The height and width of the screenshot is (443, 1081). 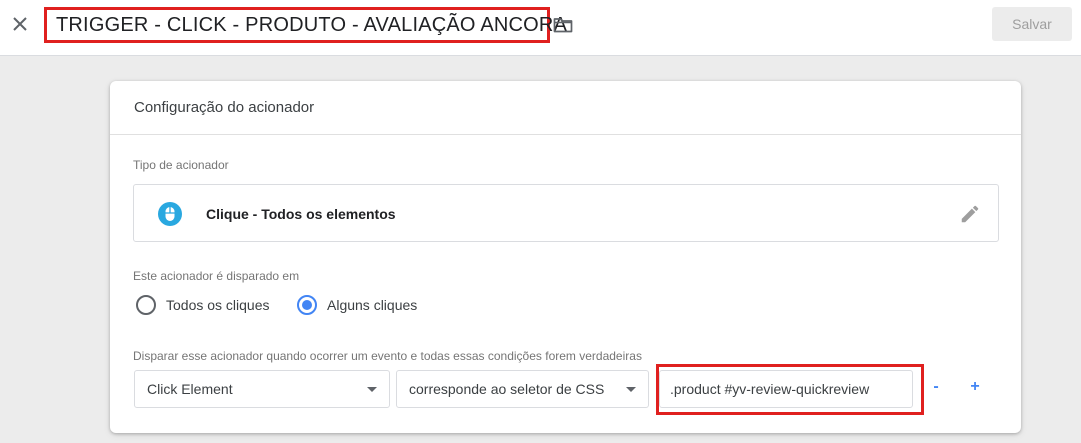 What do you see at coordinates (216, 276) in the screenshot?
I see `fires-on-label: Este acionador é disparado em` at bounding box center [216, 276].